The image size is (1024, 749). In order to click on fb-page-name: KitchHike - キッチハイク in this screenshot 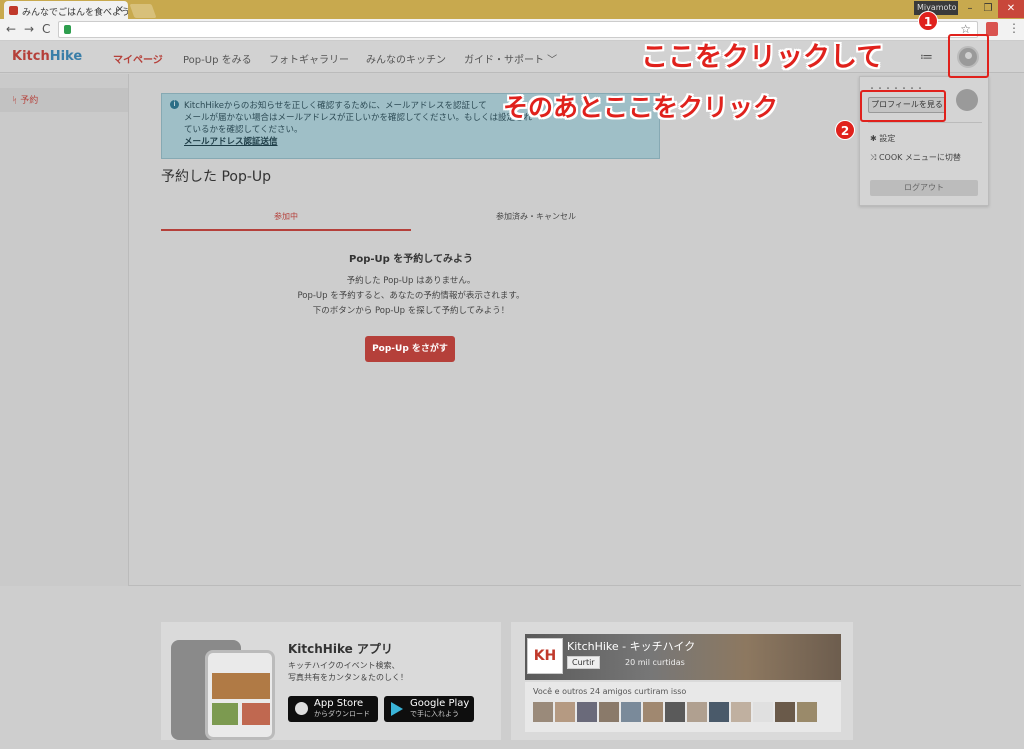, I will do `click(631, 646)`.